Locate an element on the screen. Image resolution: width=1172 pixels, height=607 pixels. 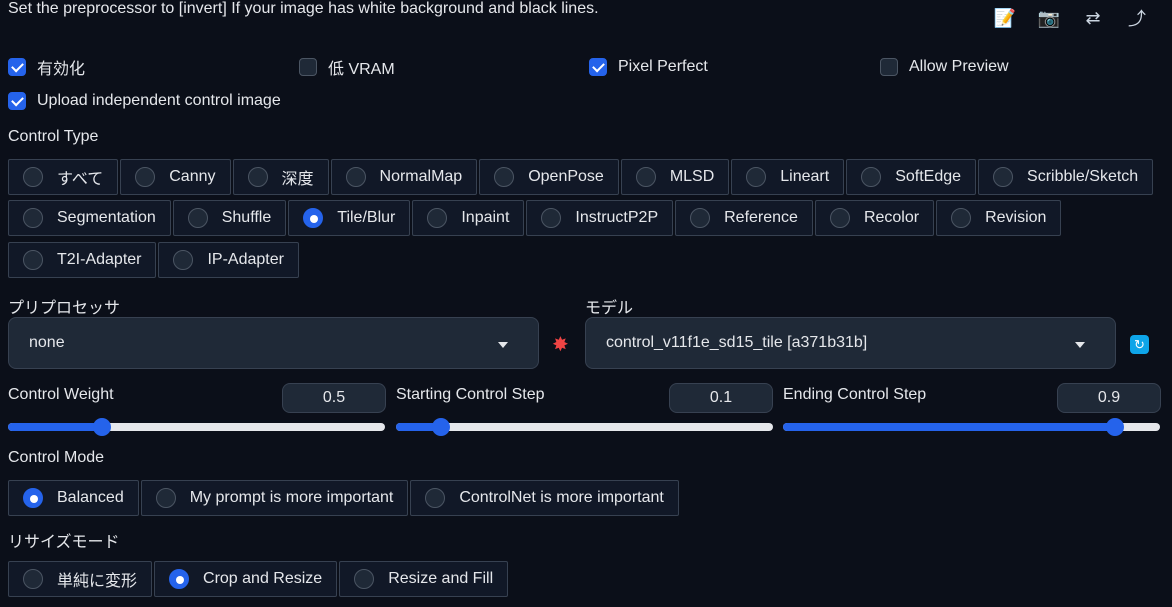
option-label: Shuffle is located at coordinates (246, 217).